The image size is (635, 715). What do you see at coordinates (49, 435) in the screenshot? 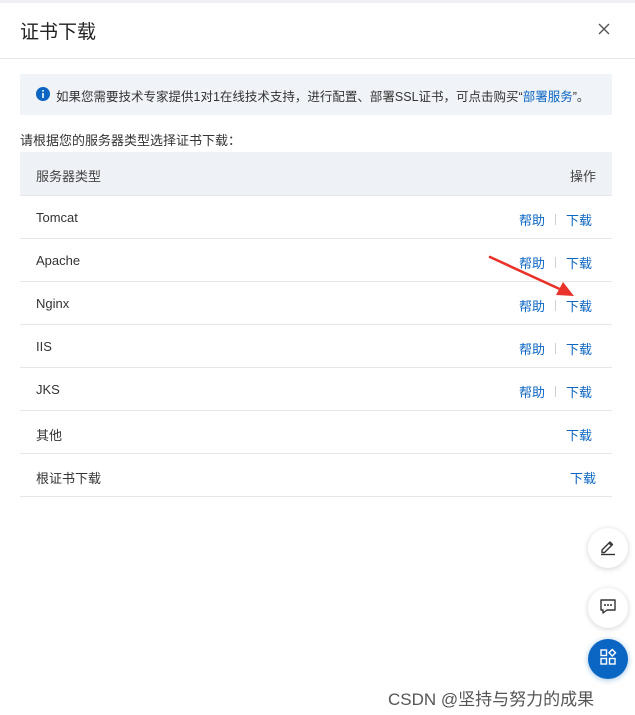
I see `server-name: 其他` at bounding box center [49, 435].